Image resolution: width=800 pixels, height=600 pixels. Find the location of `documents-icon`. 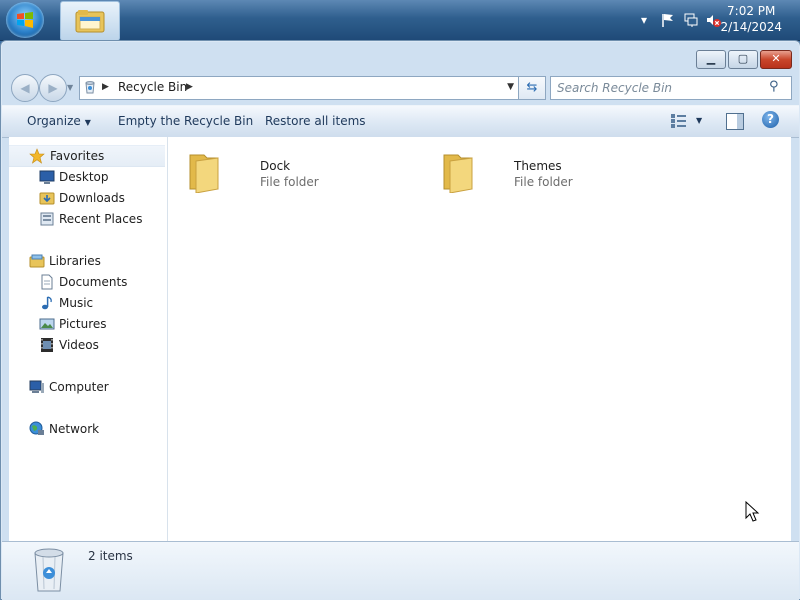

documents-icon is located at coordinates (47, 282).